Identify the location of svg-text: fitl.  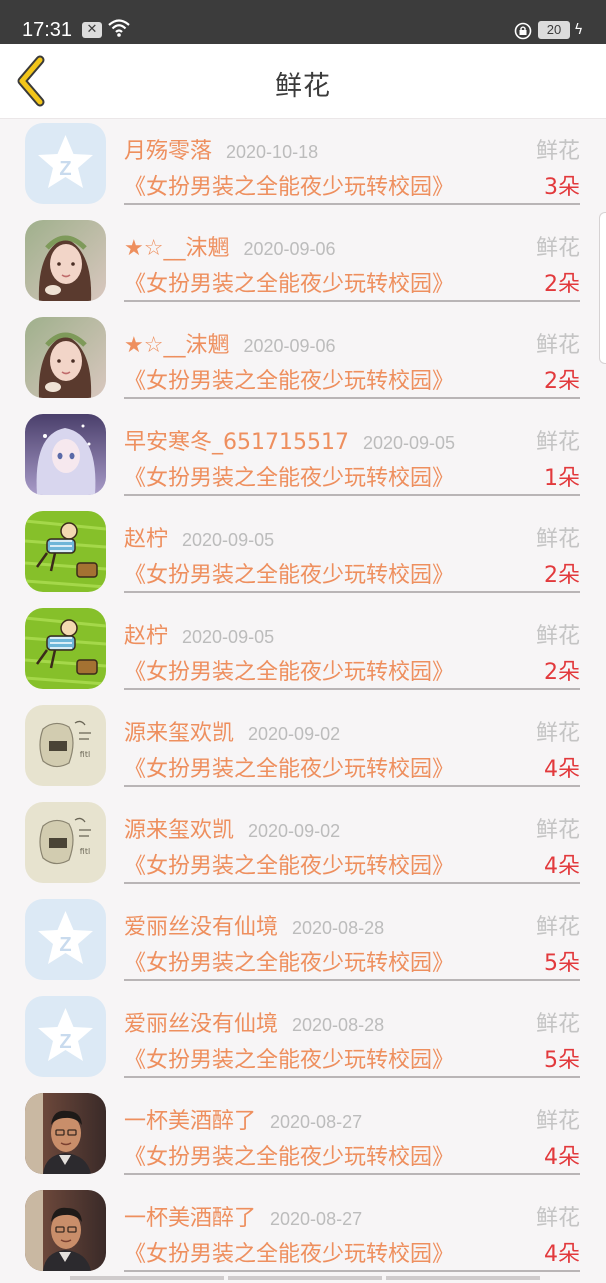
(85, 851).